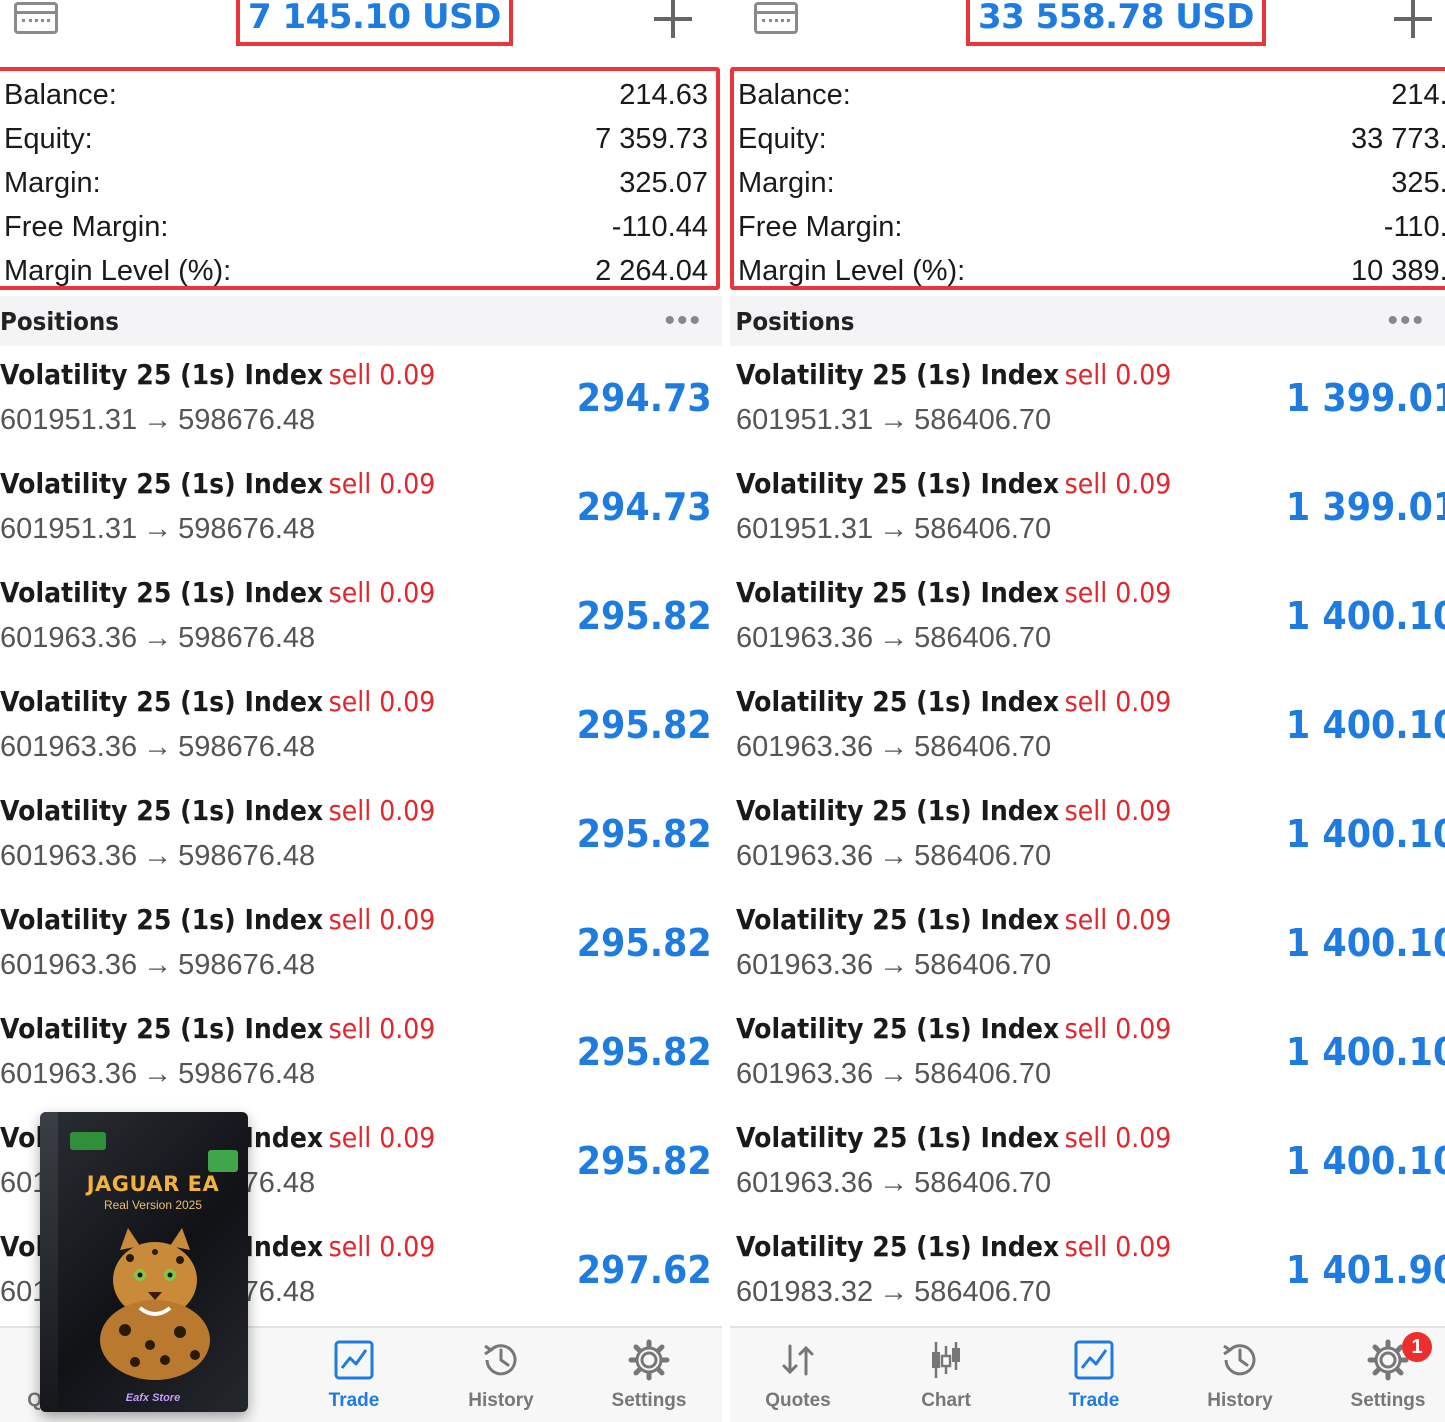 The width and height of the screenshot is (1445, 1422). What do you see at coordinates (893, 529) in the screenshot?
I see `position-prices: 601951.31 → 586406.70` at bounding box center [893, 529].